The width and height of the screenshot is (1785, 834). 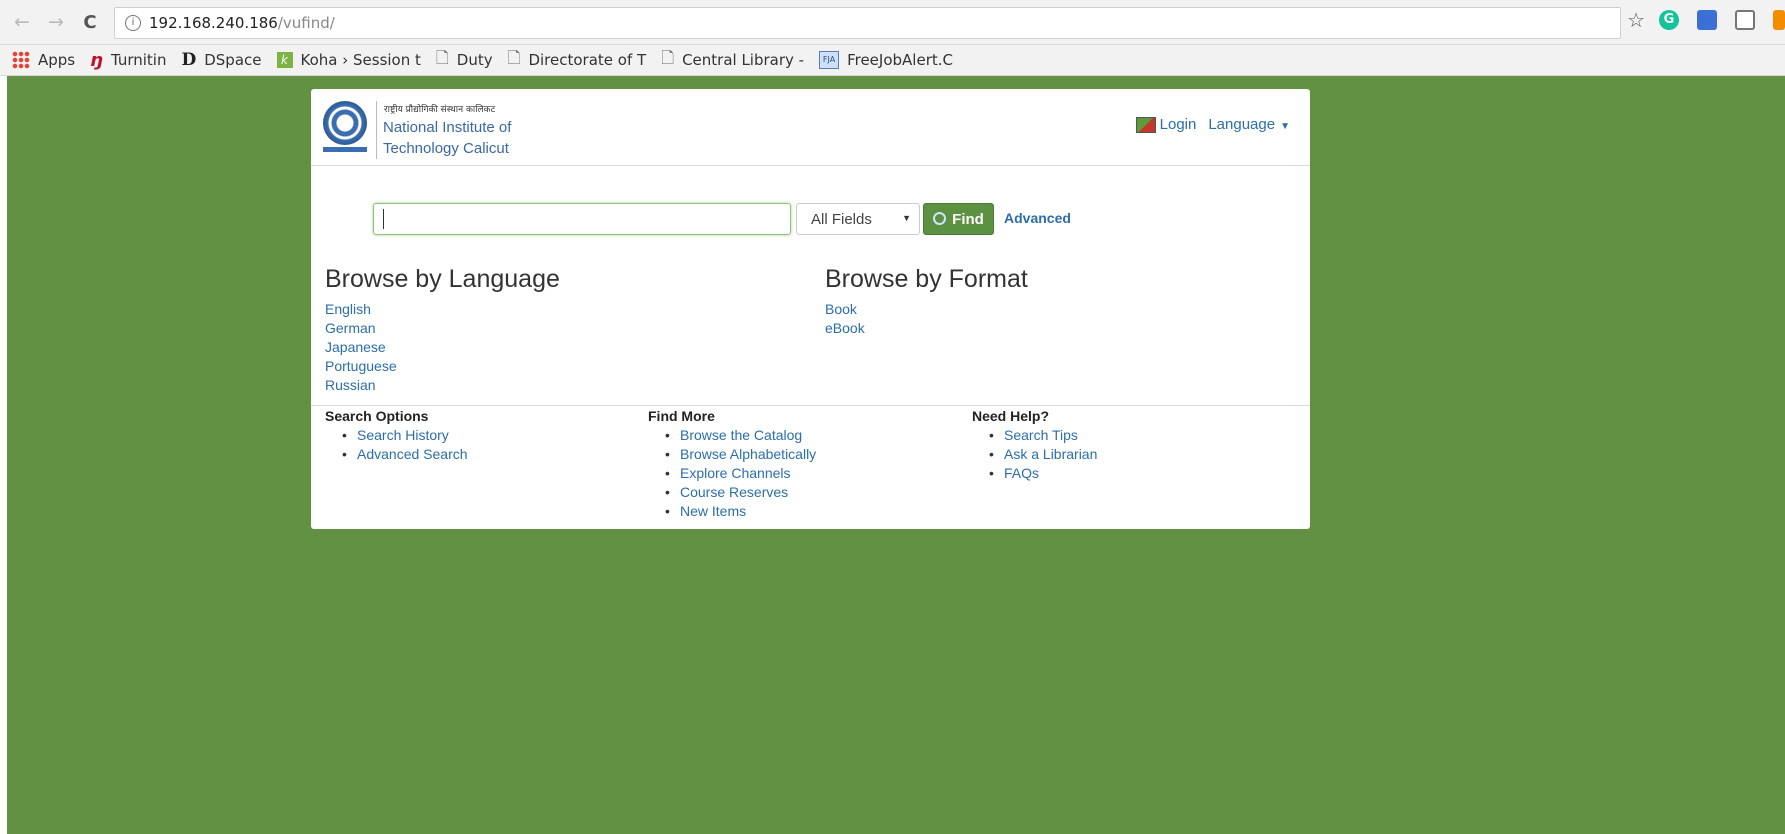 I want to click on new-items-link: New Items, so click(x=740, y=511).